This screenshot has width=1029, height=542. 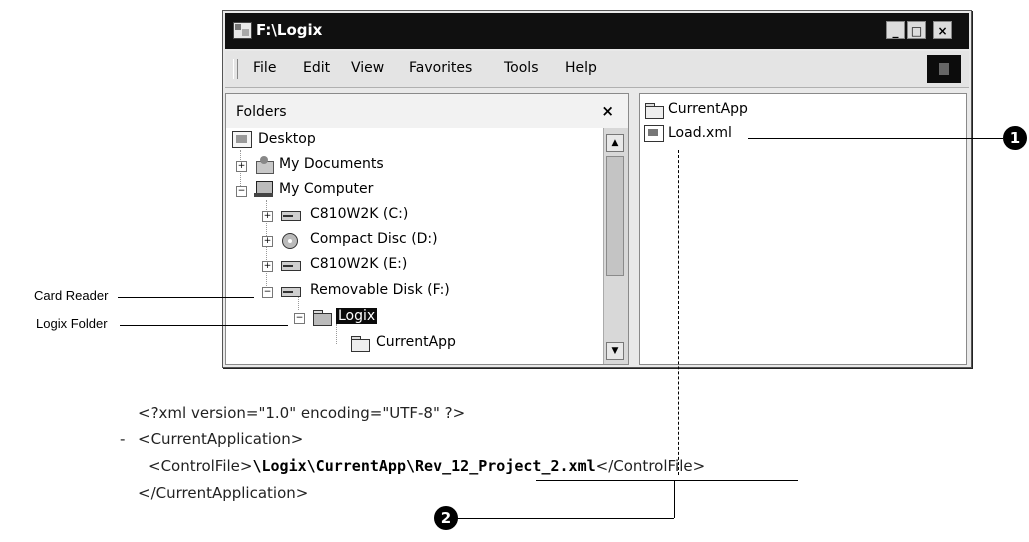 What do you see at coordinates (186, 297) in the screenshot?
I see `card-reader-leader-line` at bounding box center [186, 297].